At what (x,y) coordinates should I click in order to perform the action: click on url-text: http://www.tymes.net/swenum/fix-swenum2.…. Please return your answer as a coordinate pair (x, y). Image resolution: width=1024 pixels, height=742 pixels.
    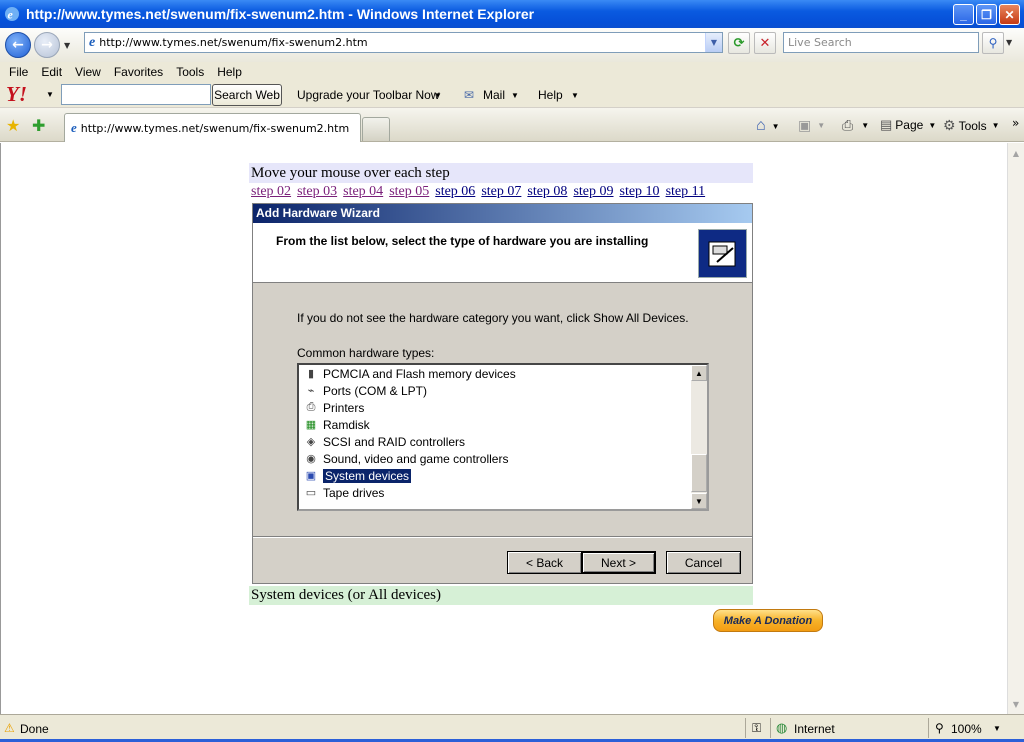
    Looking at the image, I should click on (233, 42).